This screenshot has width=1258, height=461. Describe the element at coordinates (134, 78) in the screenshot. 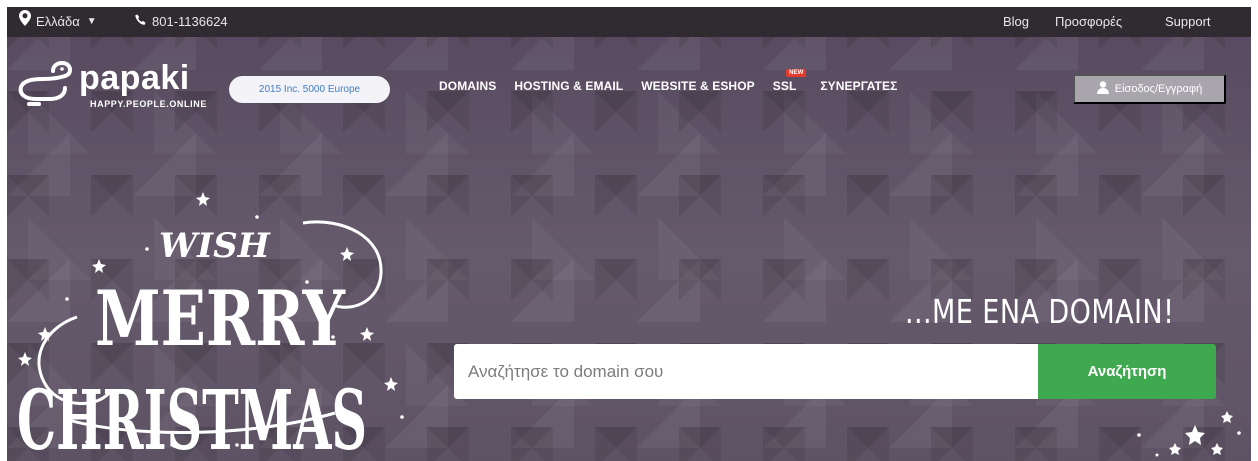

I see `logo-wordmark: papaki` at that location.